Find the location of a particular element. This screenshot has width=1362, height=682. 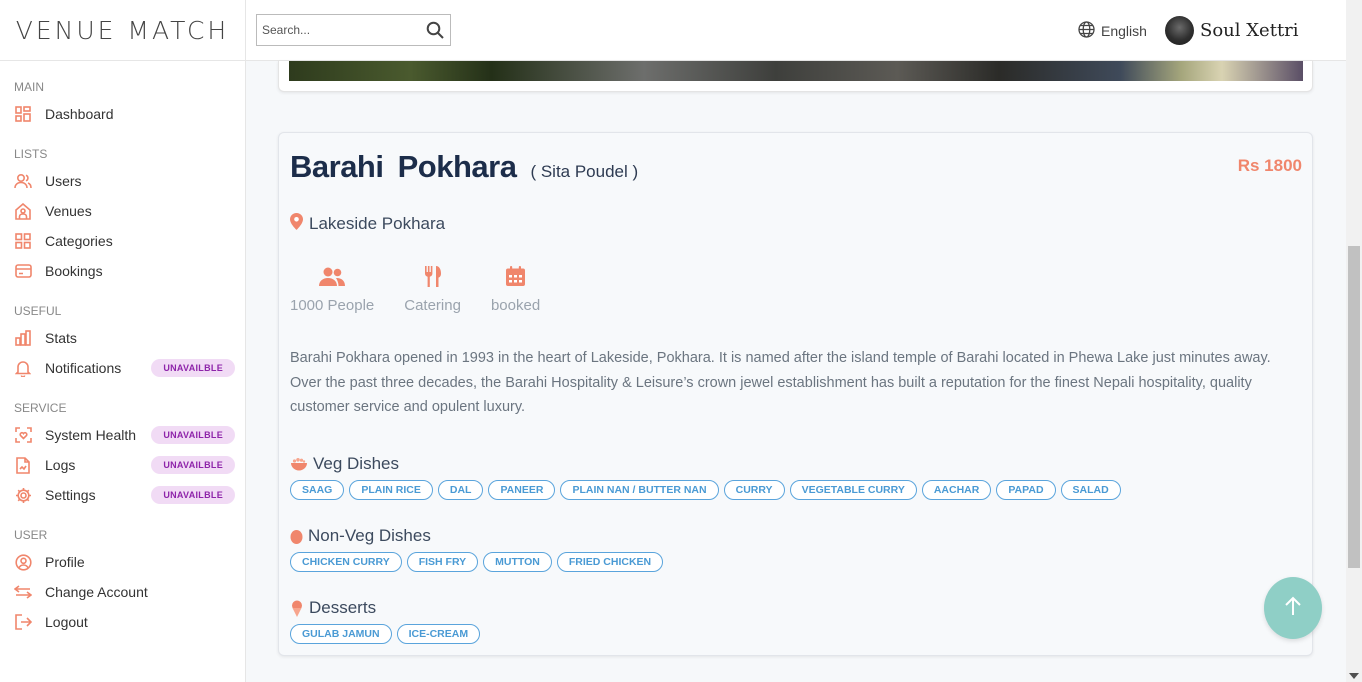

scrollbar-thumb is located at coordinates (1354, 407).